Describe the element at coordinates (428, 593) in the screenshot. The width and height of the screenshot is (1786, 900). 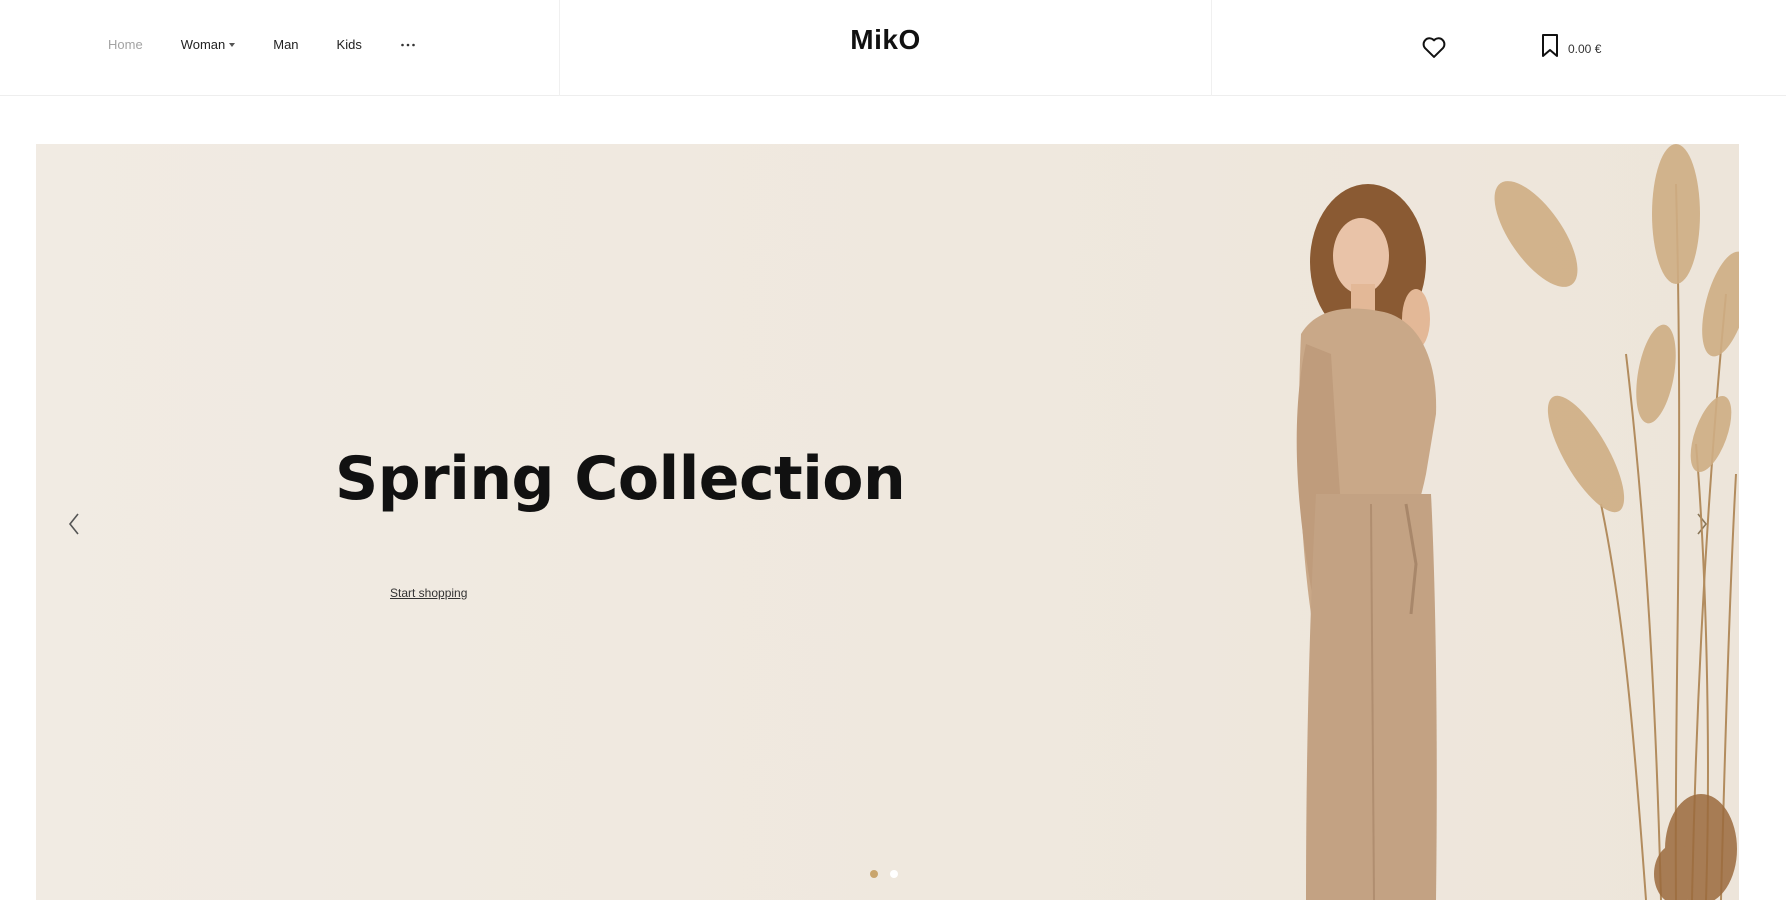
I see `start-shopping-link: Start shopping` at that location.